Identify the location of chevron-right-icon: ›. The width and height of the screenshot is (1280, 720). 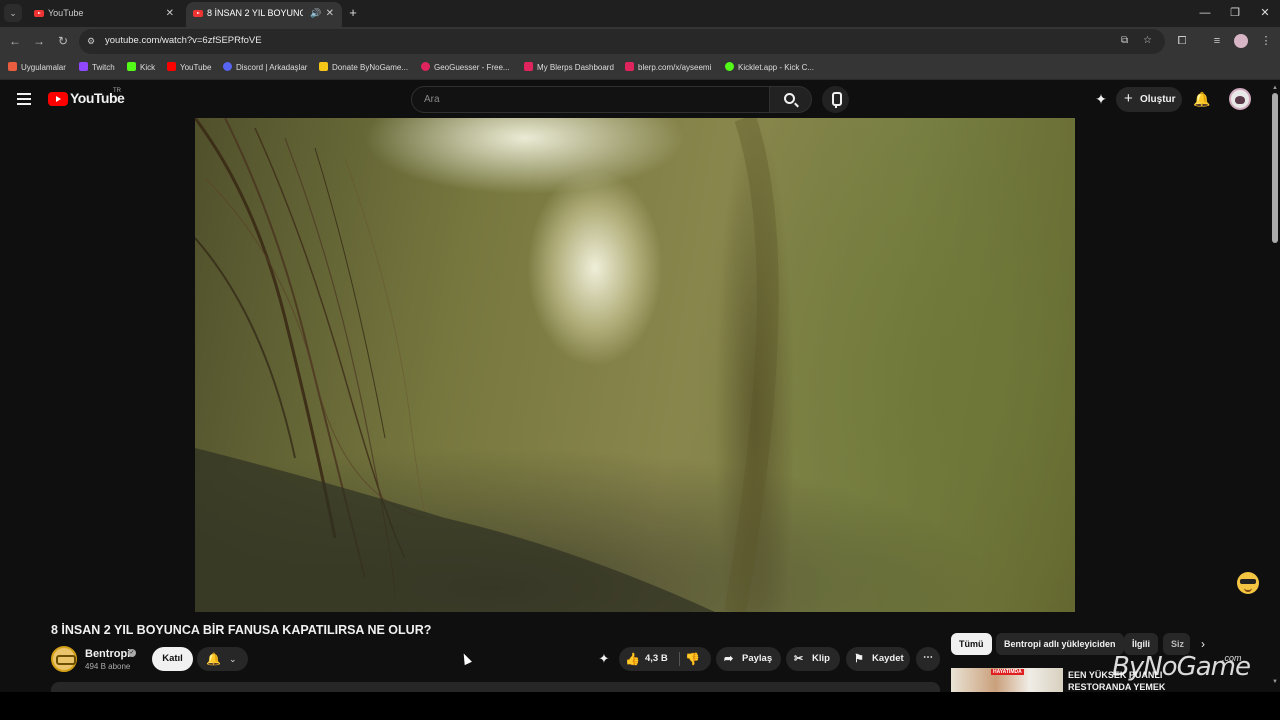
(1203, 644).